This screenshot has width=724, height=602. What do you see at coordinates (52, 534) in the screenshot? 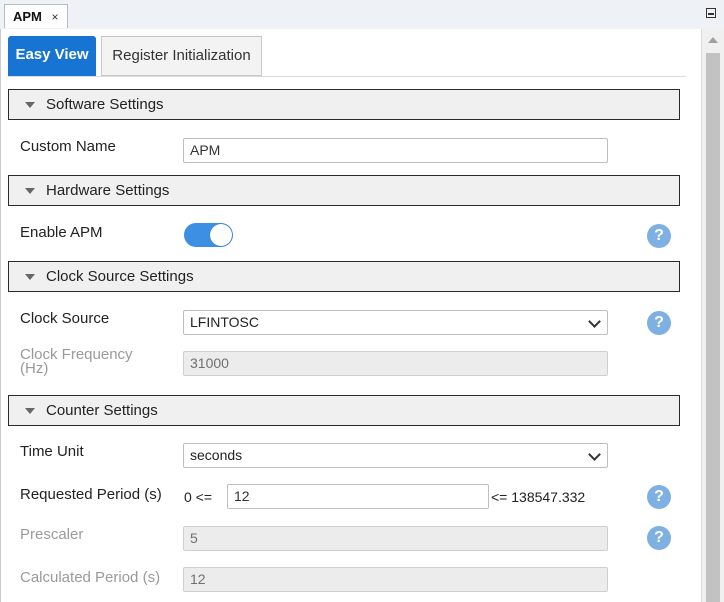
I see `prescaler-label: Prescaler` at bounding box center [52, 534].